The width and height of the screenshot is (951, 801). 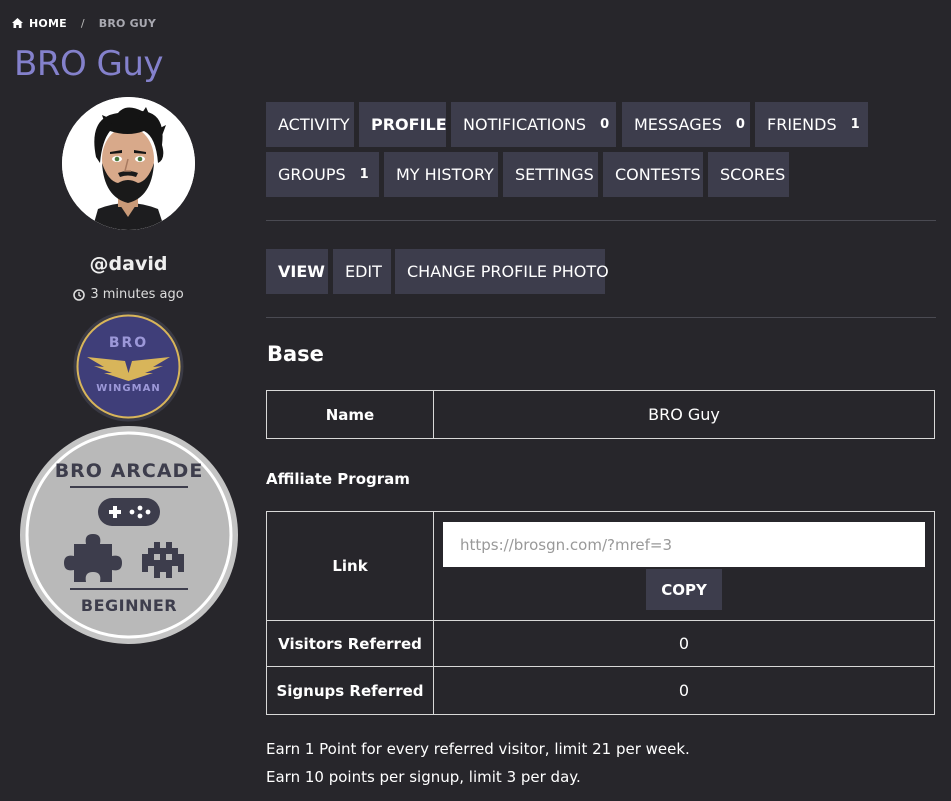 I want to click on tab-my-history: MY HISTORY, so click(x=441, y=174).